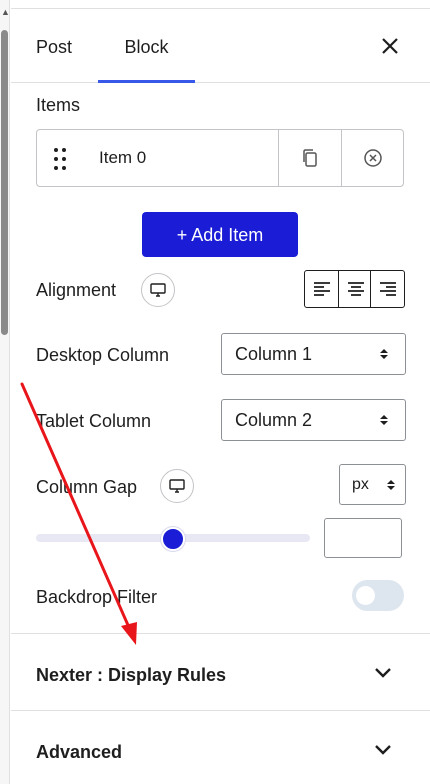 The width and height of the screenshot is (430, 784). What do you see at coordinates (54, 45) in the screenshot?
I see `tab-post: Post` at bounding box center [54, 45].